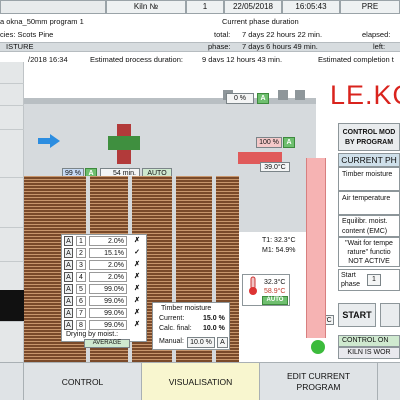 Image resolution: width=400 pixels, height=400 pixels. What do you see at coordinates (374, 280) in the screenshot?
I see `start-phase-input: 1` at bounding box center [374, 280].